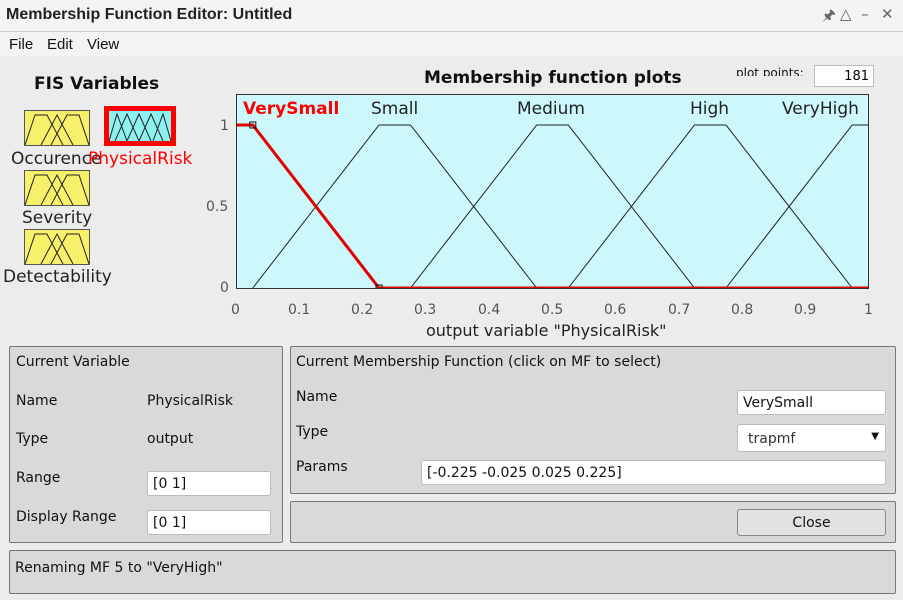 The height and width of the screenshot is (600, 903). What do you see at coordinates (119, 568) in the screenshot?
I see `status-text: Renaming MF 5 to "VeryHigh"` at bounding box center [119, 568].